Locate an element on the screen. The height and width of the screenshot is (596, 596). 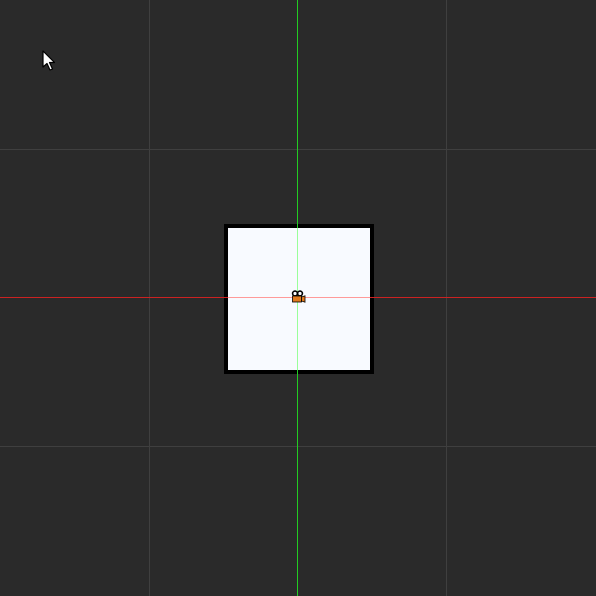
camera-icon is located at coordinates (298, 297).